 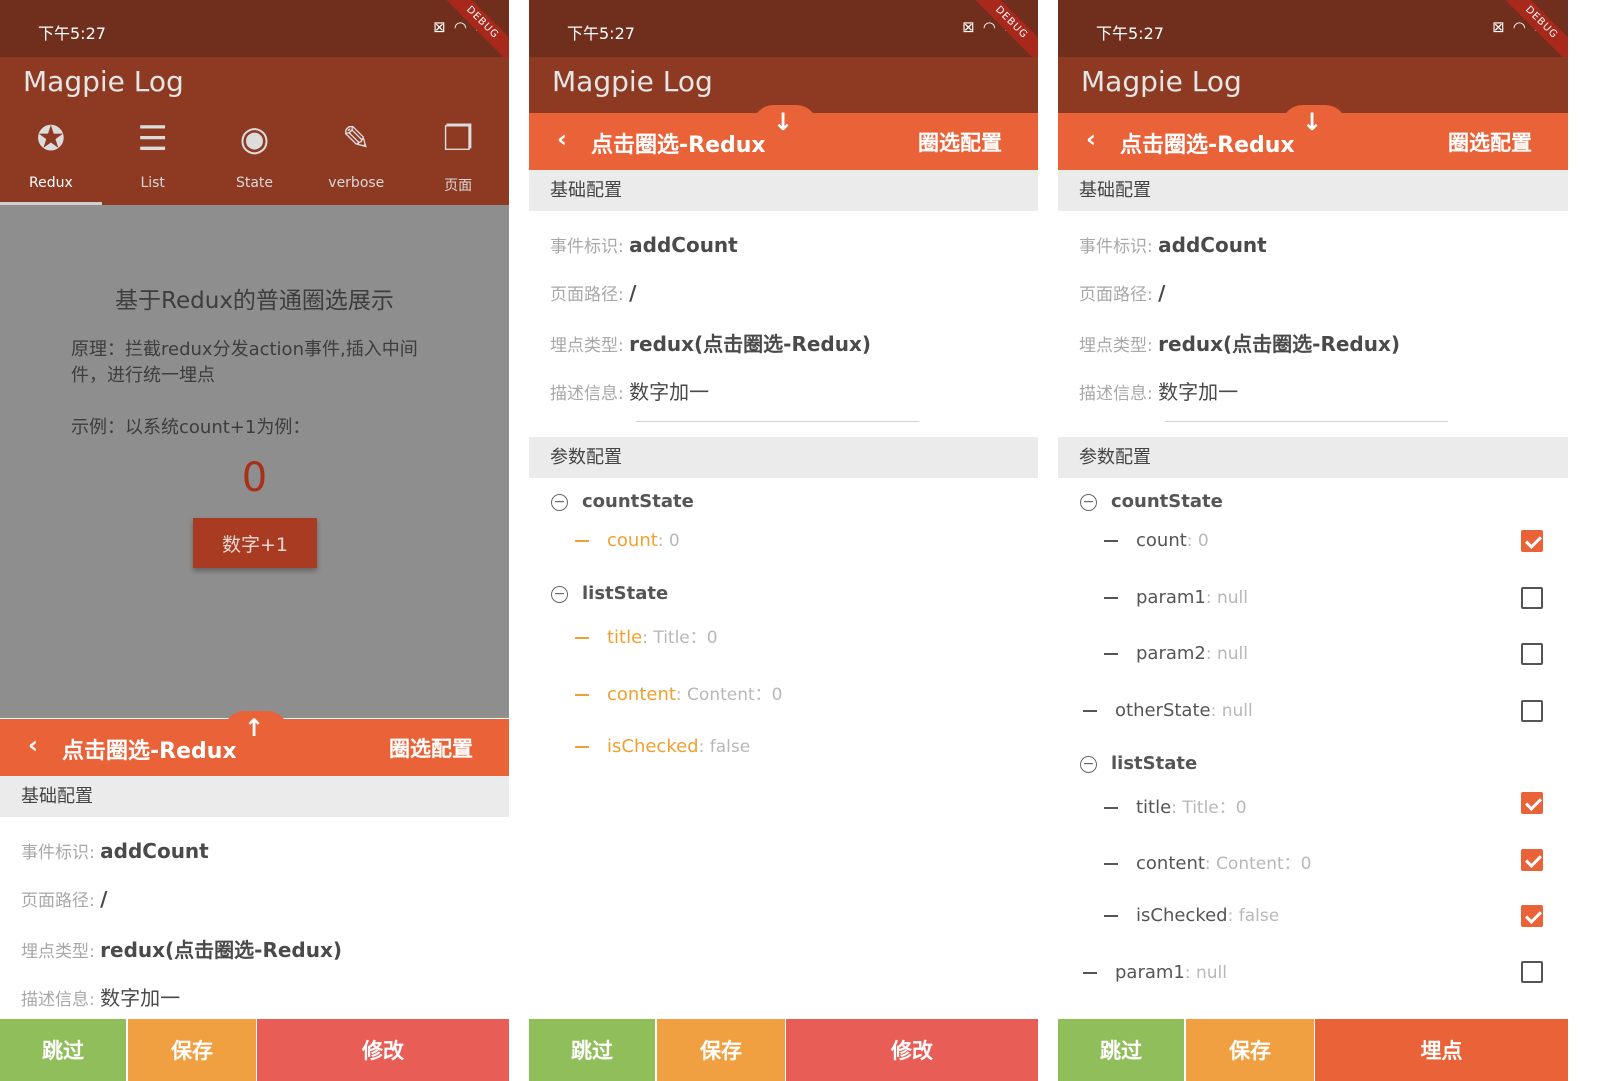 What do you see at coordinates (458, 159) in the screenshot?
I see `tab-page: ❐ 页面` at bounding box center [458, 159].